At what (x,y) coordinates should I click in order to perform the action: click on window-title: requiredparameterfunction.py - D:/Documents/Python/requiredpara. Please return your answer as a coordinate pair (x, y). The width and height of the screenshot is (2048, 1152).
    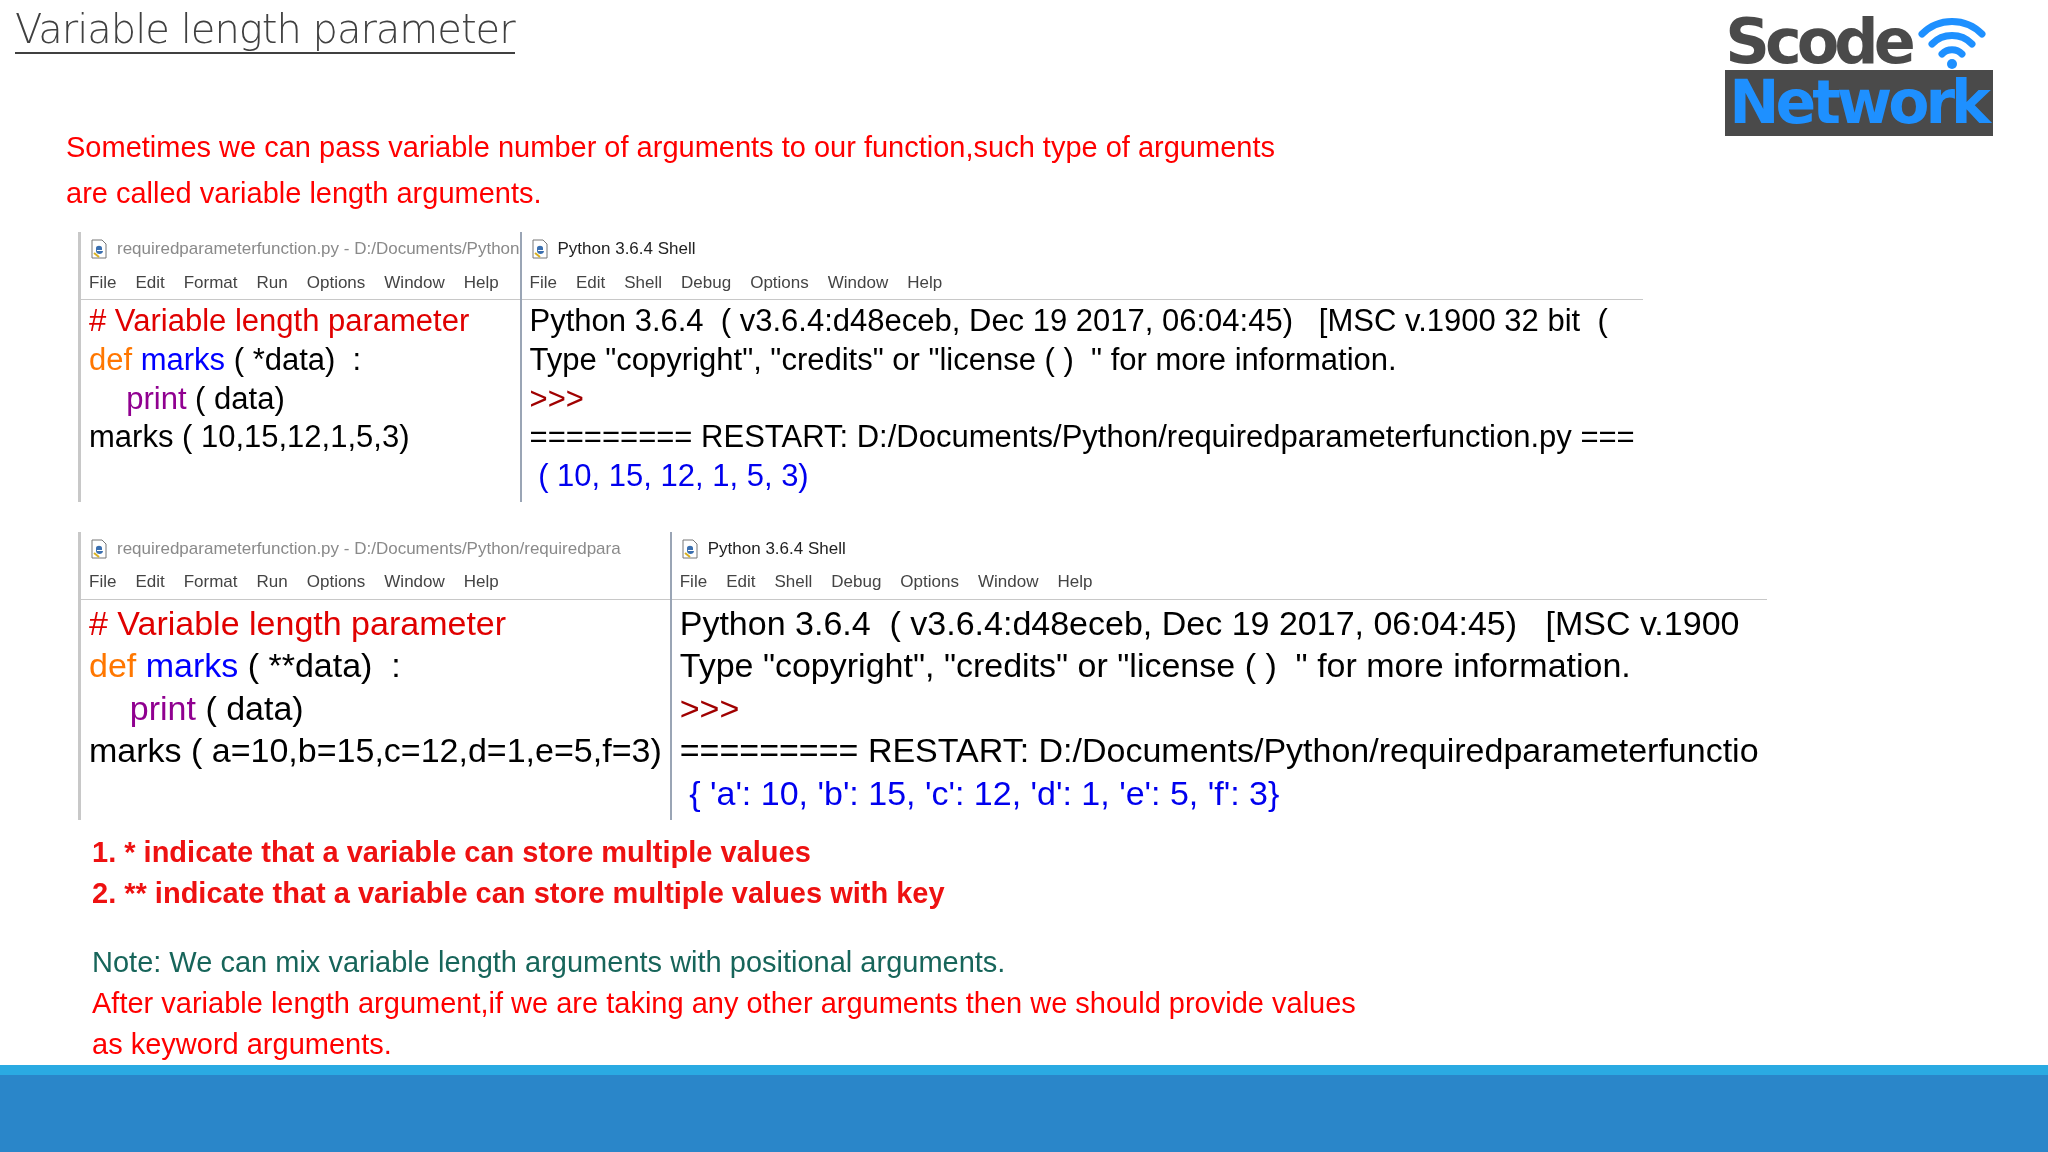
    Looking at the image, I should click on (369, 548).